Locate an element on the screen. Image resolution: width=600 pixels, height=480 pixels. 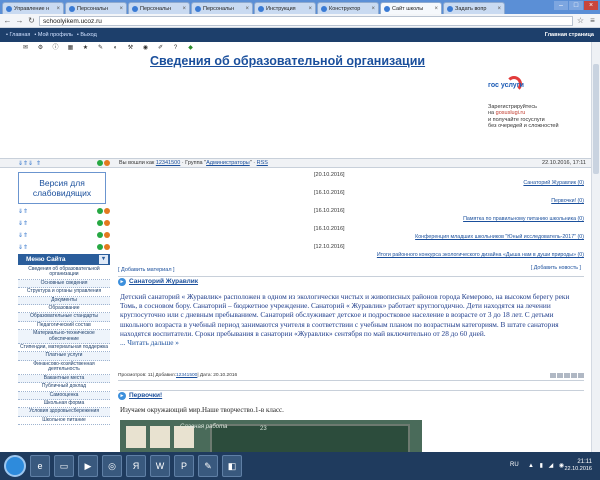
maximize-icon: □ is located at coordinates (576, 5).